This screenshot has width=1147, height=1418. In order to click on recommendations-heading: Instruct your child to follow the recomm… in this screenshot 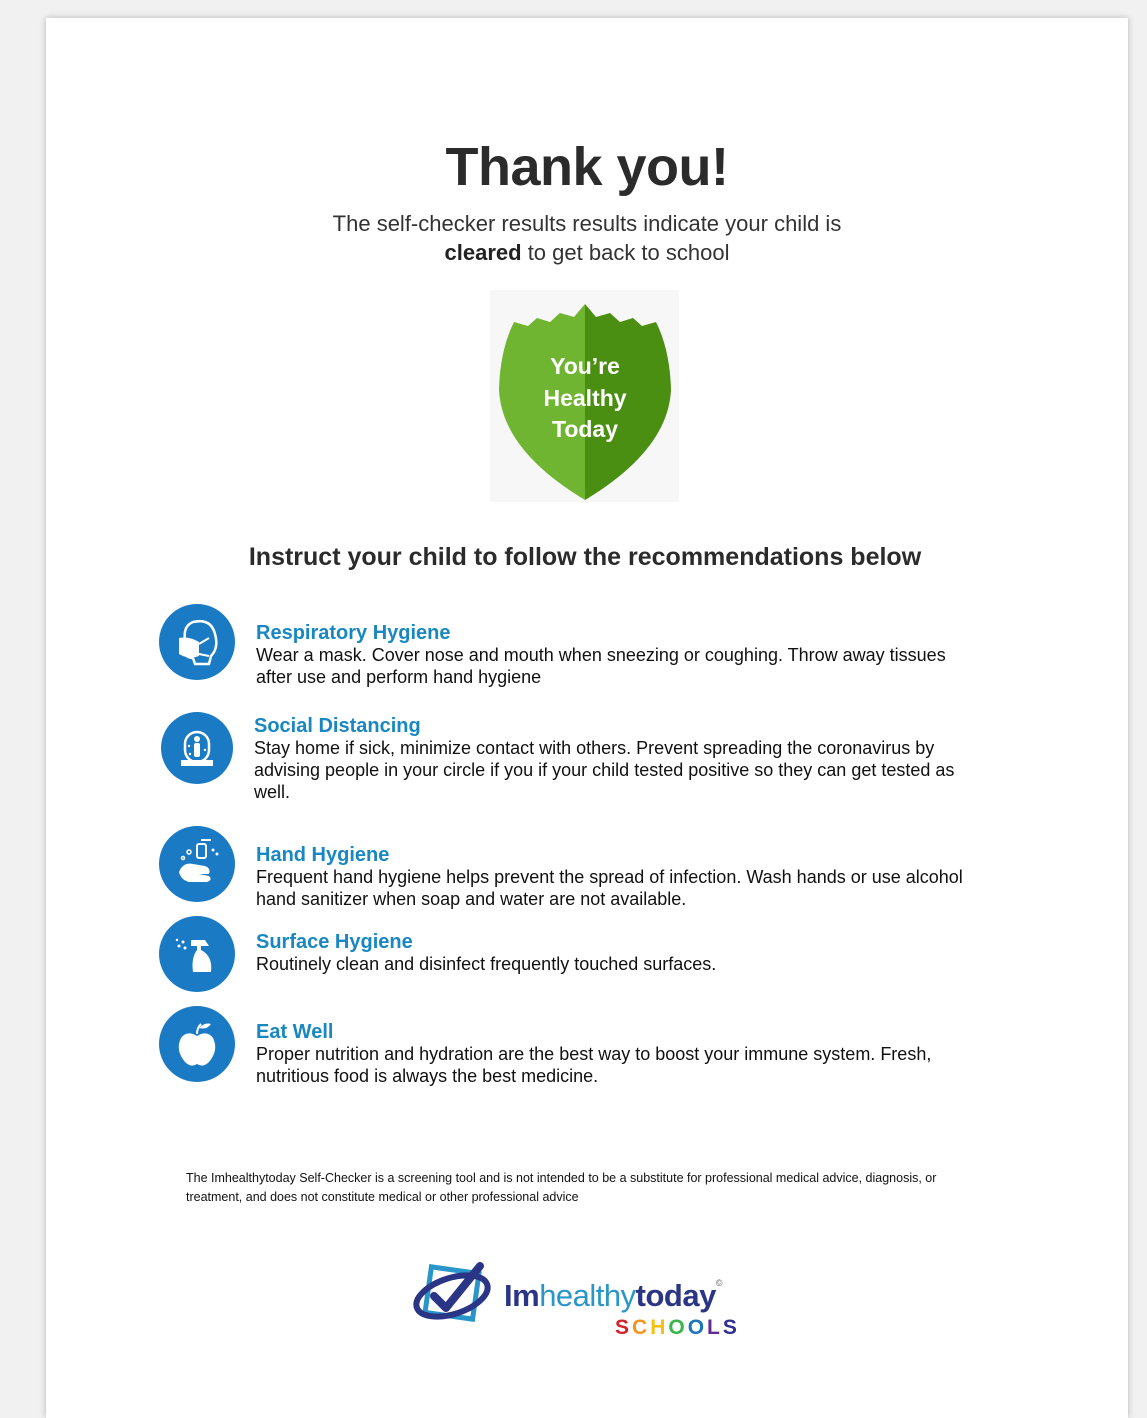, I will do `click(585, 557)`.